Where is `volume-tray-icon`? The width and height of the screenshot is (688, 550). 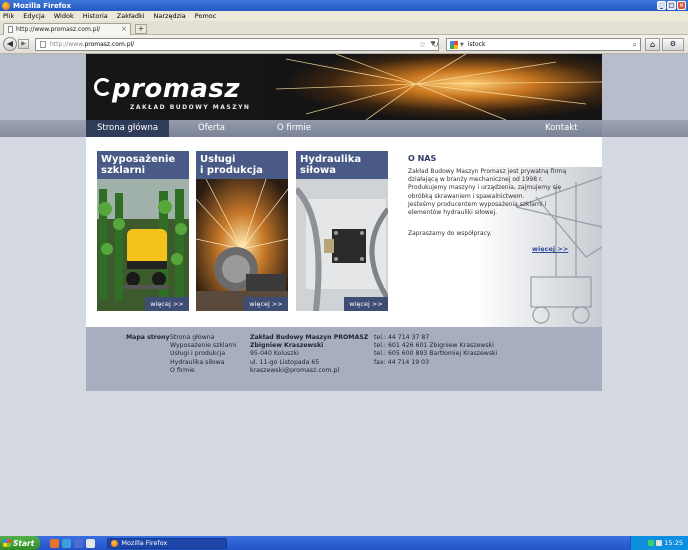
volume-tray-icon is located at coordinates (659, 543).